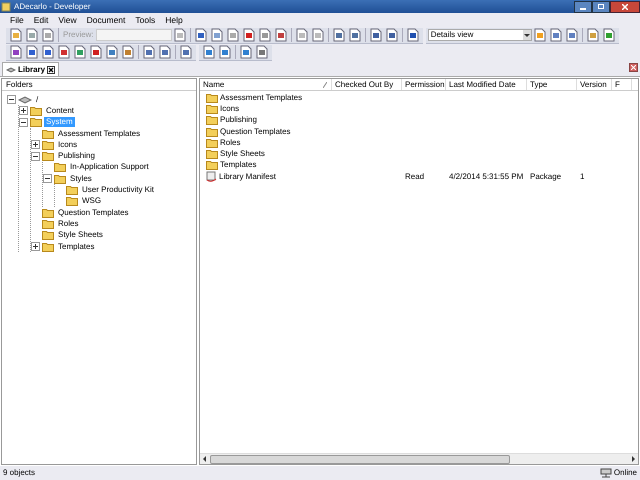 The height and width of the screenshot is (480, 640). What do you see at coordinates (625, 473) in the screenshot?
I see `status-text: Online` at bounding box center [625, 473].